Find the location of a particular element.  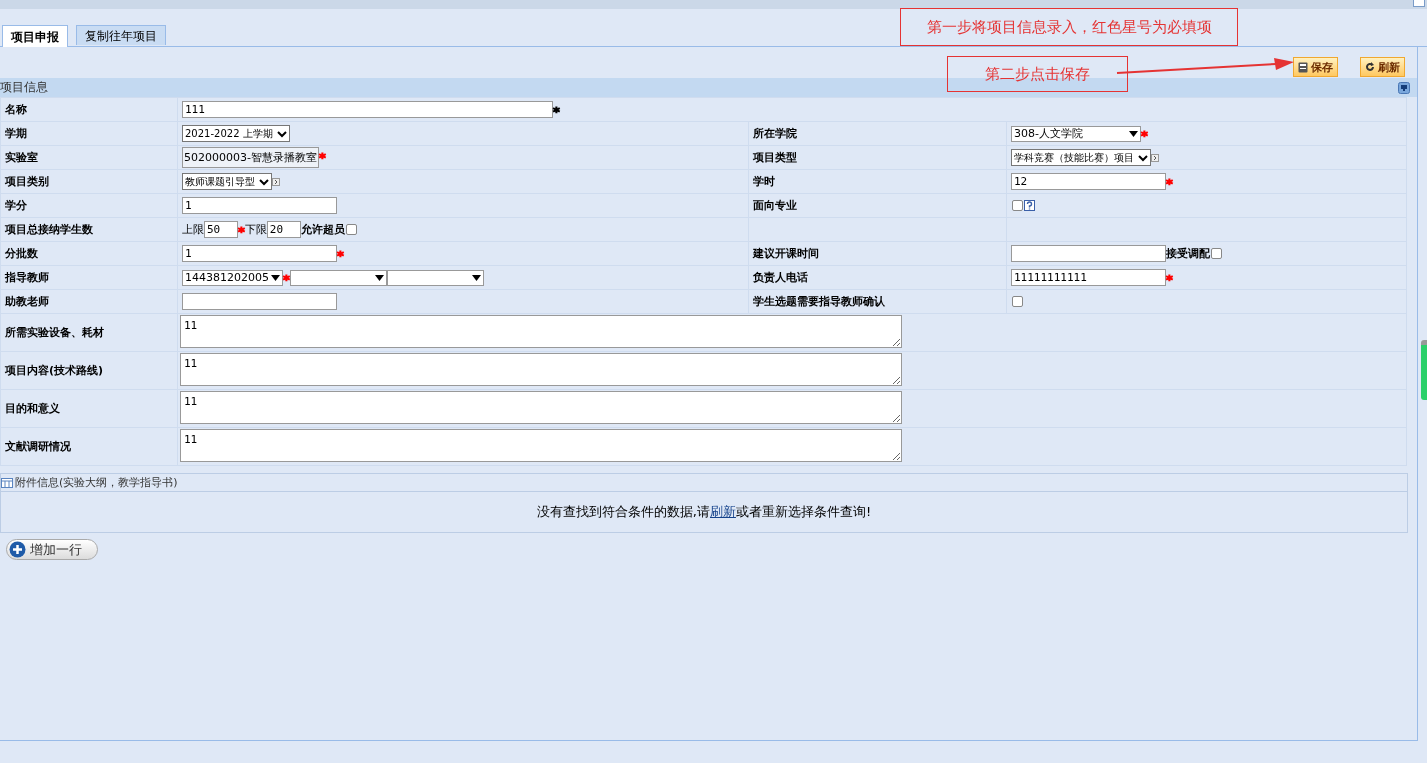

field-label: 实验室 is located at coordinates (21, 157).